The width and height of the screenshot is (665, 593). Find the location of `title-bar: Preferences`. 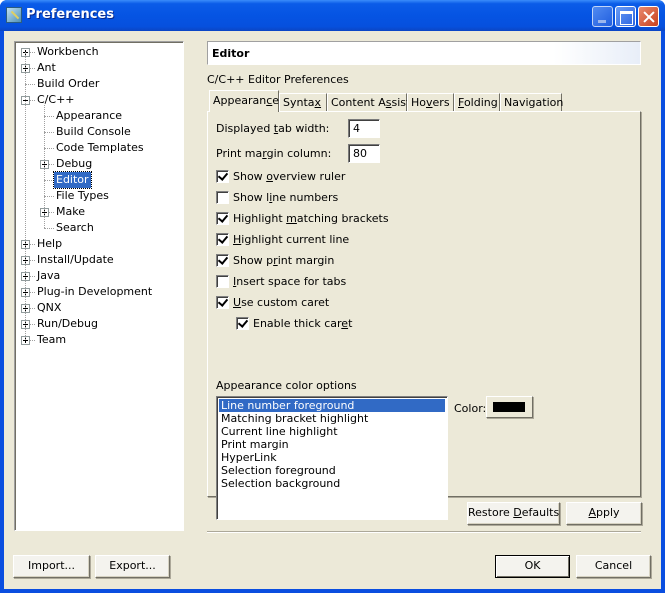

title-bar: Preferences is located at coordinates (332, 15).